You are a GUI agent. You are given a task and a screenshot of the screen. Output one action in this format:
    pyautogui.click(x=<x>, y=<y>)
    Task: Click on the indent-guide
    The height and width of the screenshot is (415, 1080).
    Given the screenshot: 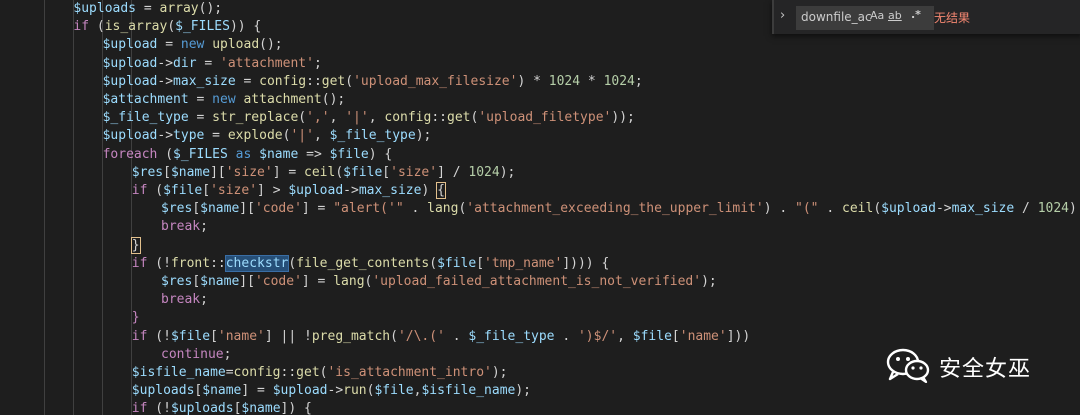 What is the action you would take?
    pyautogui.click(x=73, y=207)
    